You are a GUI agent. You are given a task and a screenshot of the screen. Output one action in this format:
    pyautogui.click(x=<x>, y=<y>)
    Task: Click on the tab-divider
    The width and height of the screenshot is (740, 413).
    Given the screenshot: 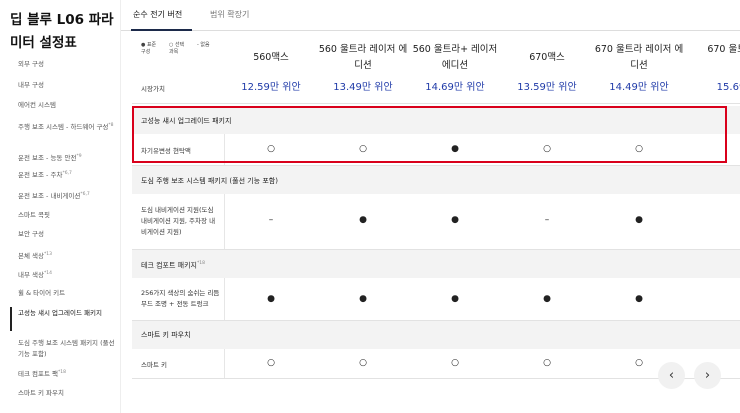 What is the action you would take?
    pyautogui.click(x=430, y=30)
    